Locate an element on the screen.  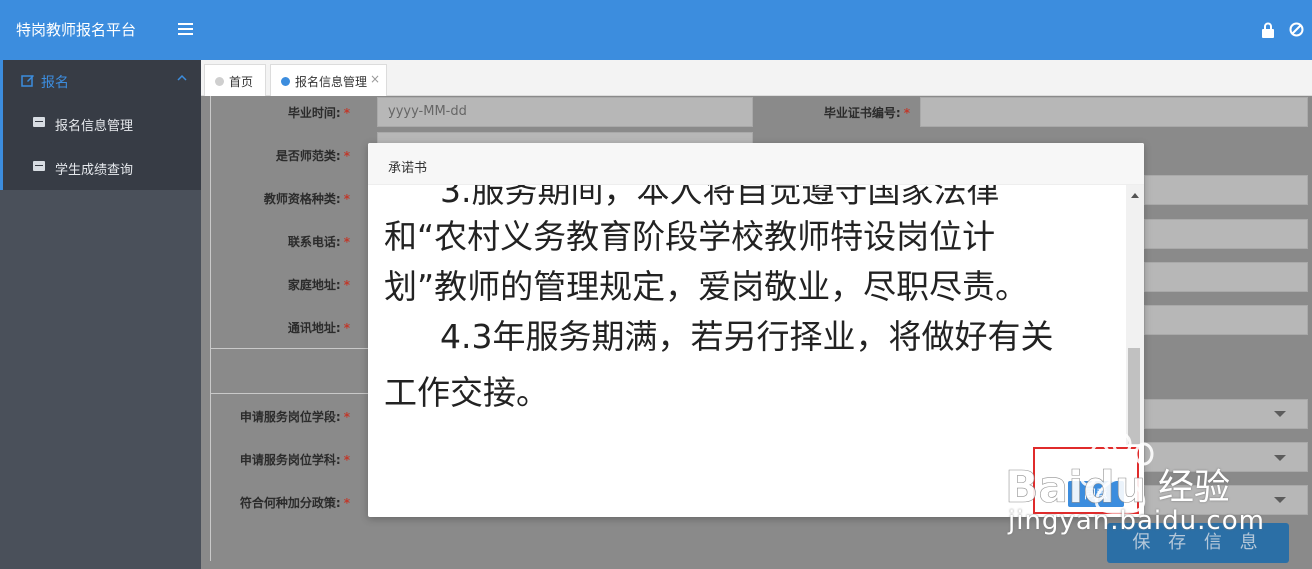
chevron-down-icon is located at coordinates (1280, 414).